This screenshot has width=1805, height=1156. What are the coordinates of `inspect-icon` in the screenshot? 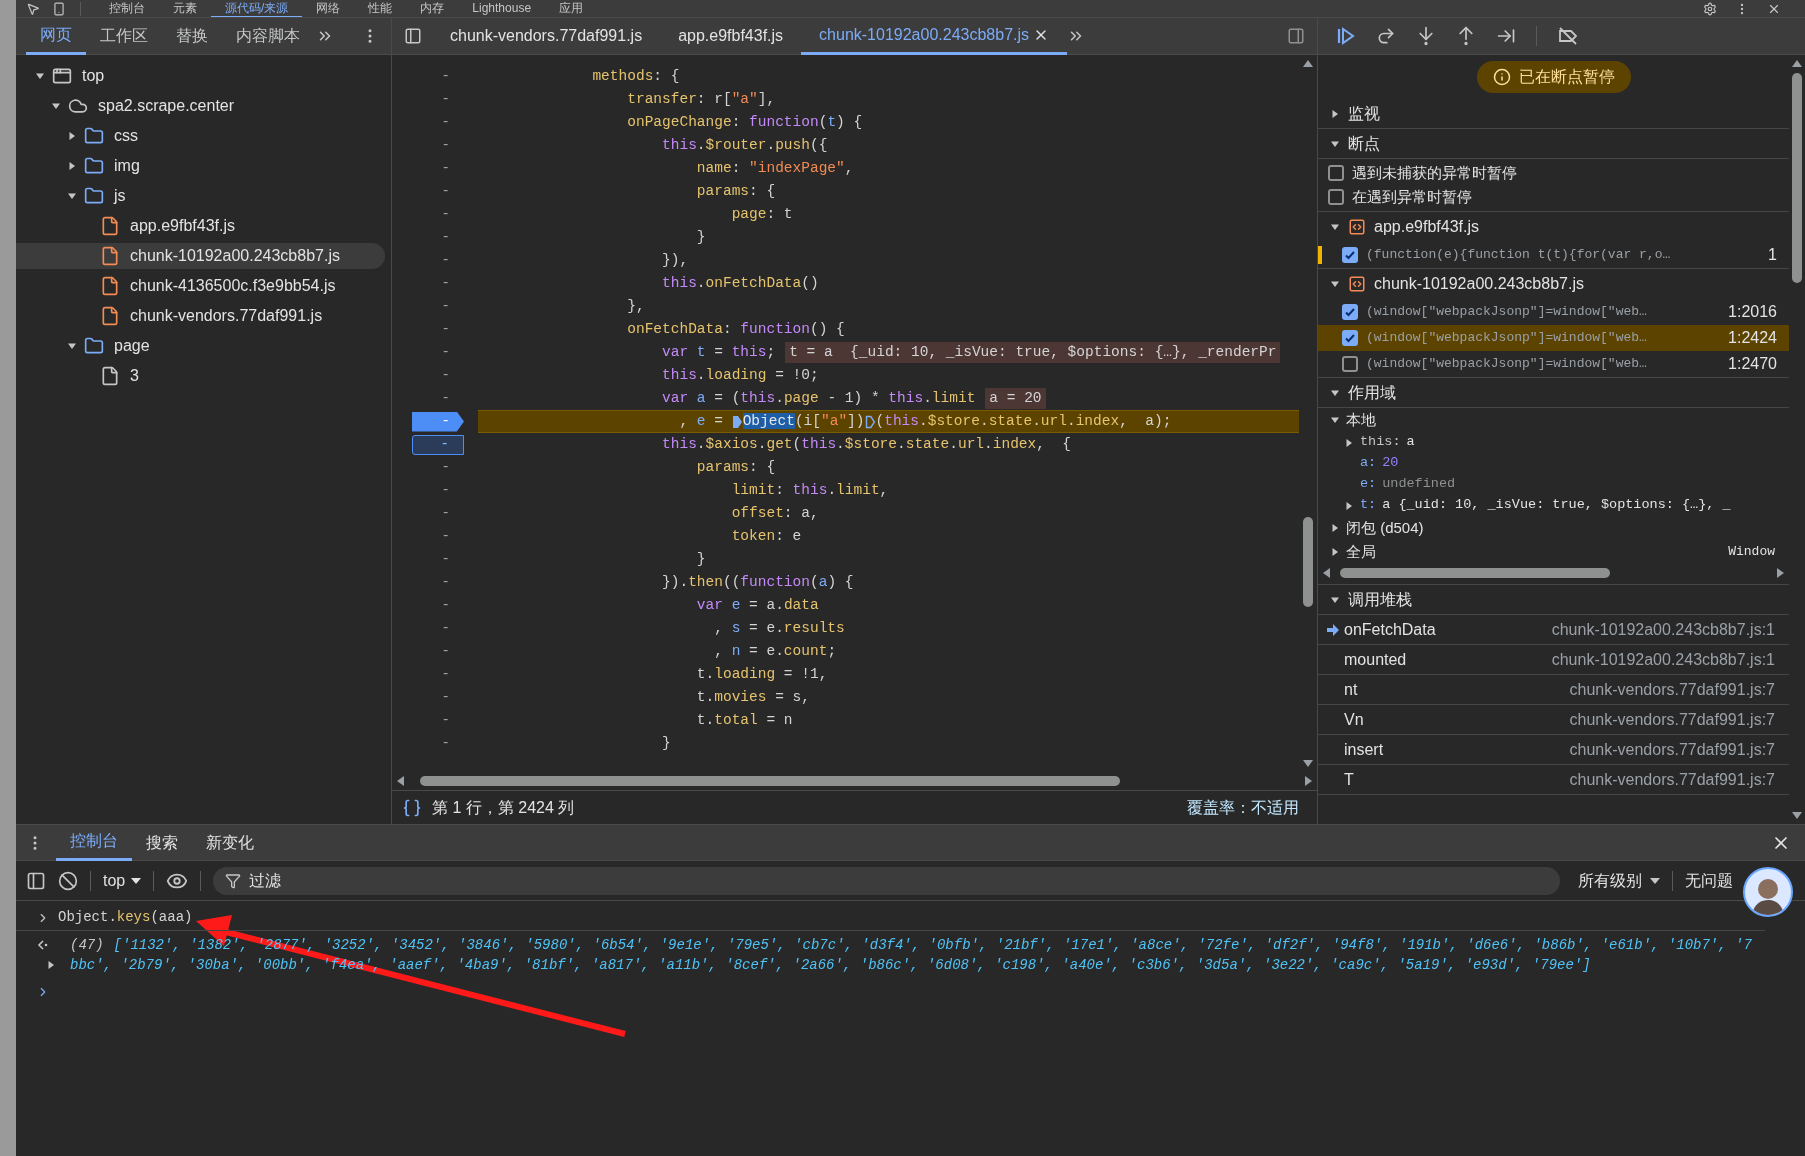 It's located at (33, 8).